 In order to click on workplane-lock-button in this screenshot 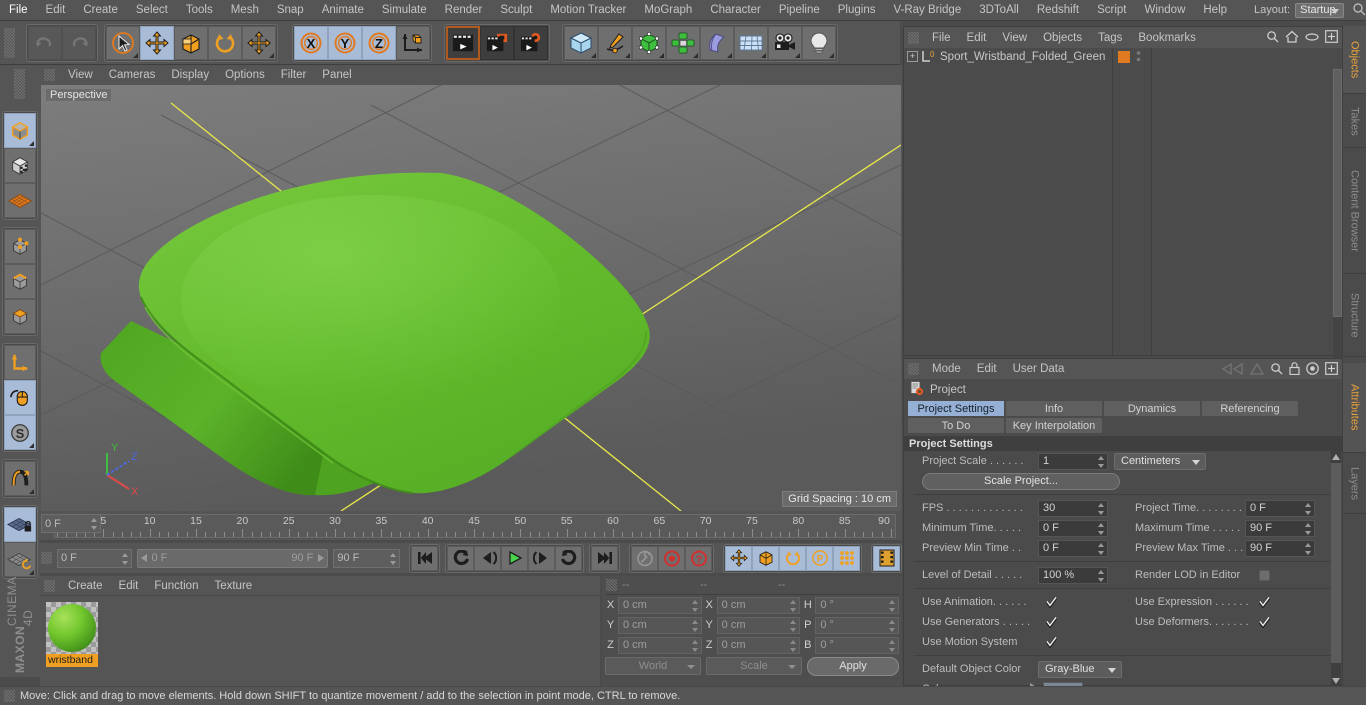, I will do `click(20, 524)`.